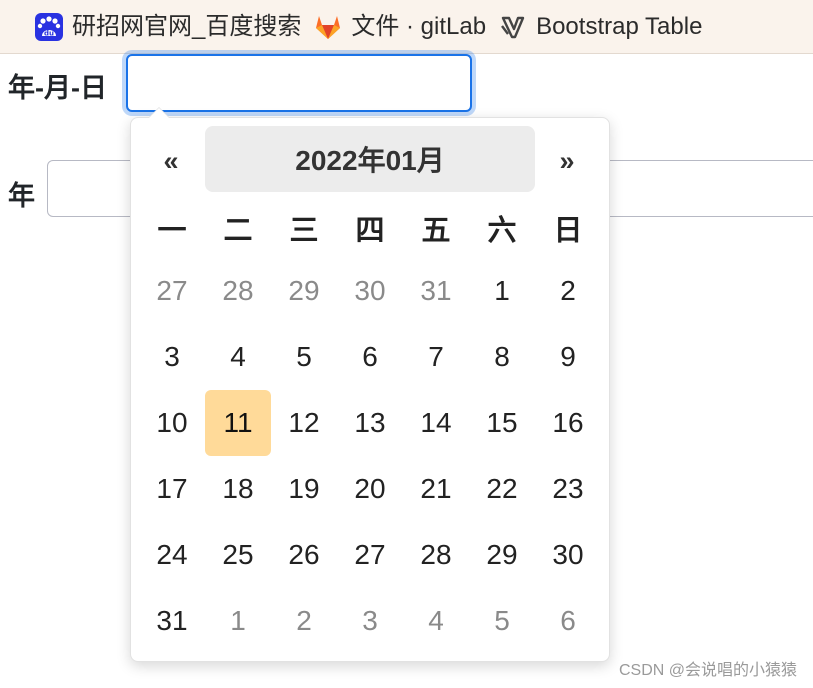 The image size is (813, 688). What do you see at coordinates (238, 291) in the screenshot?
I see `day-cell-other-month: 28` at bounding box center [238, 291].